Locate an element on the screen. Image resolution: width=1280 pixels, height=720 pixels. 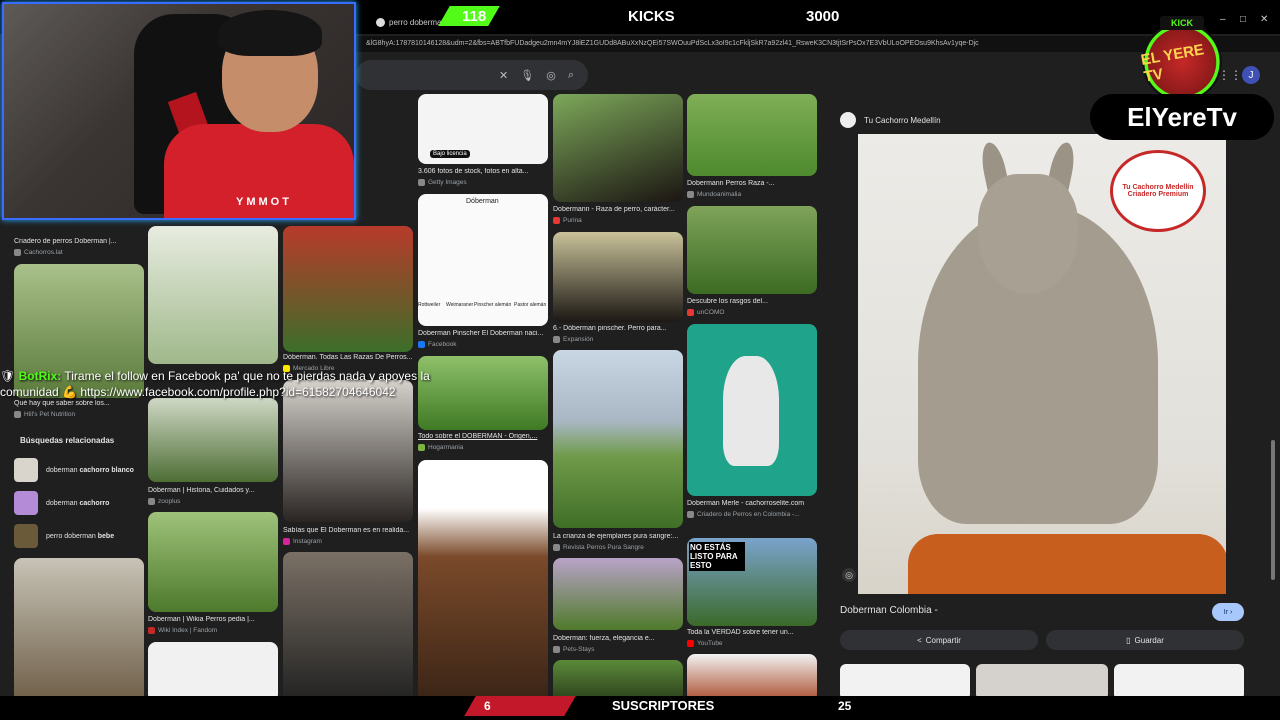
result-image: Bajo licencia is located at coordinates (483, 129).